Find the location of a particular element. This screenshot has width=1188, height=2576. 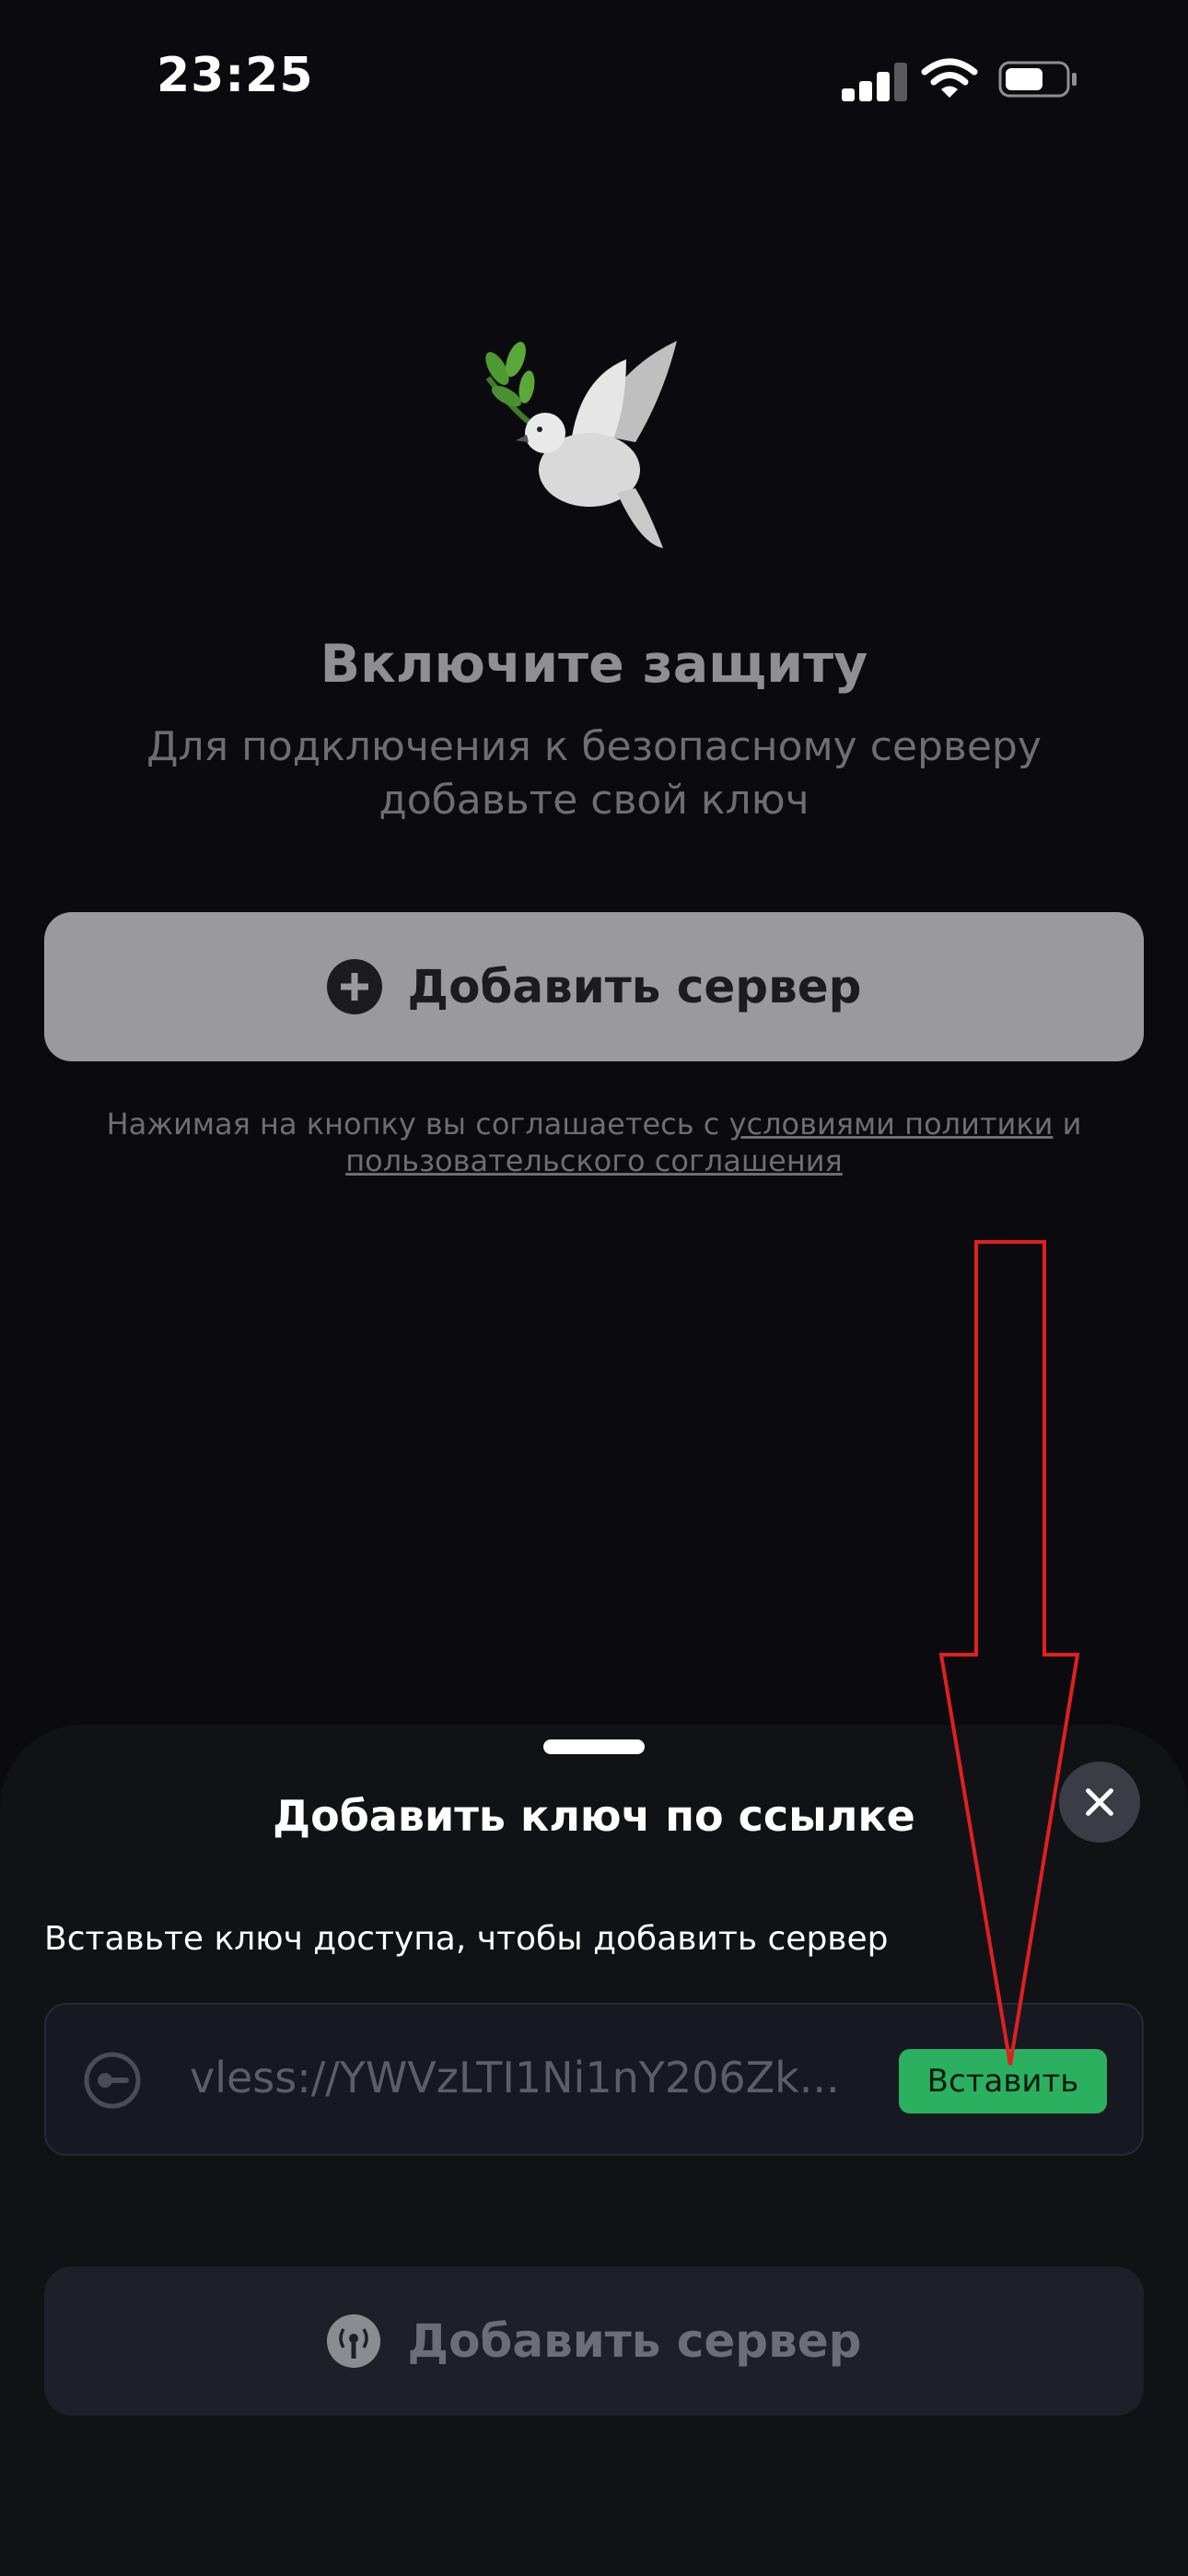

add-server-button: Добавить сервер is located at coordinates (594, 986).